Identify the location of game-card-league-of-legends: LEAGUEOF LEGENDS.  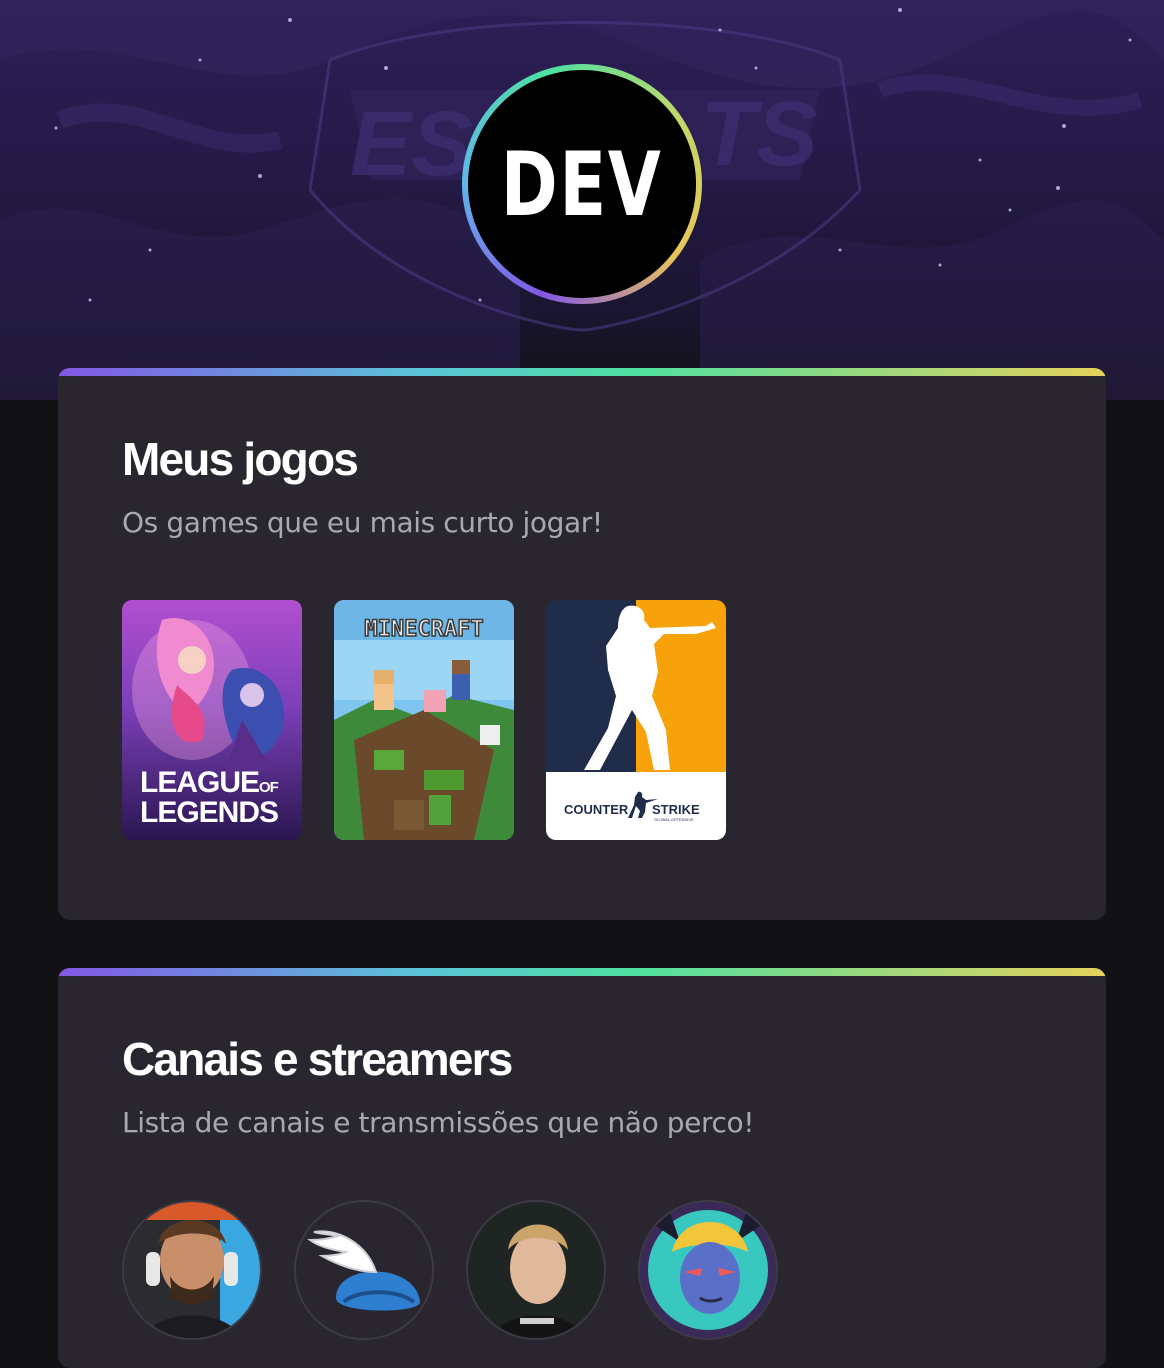
(212, 720).